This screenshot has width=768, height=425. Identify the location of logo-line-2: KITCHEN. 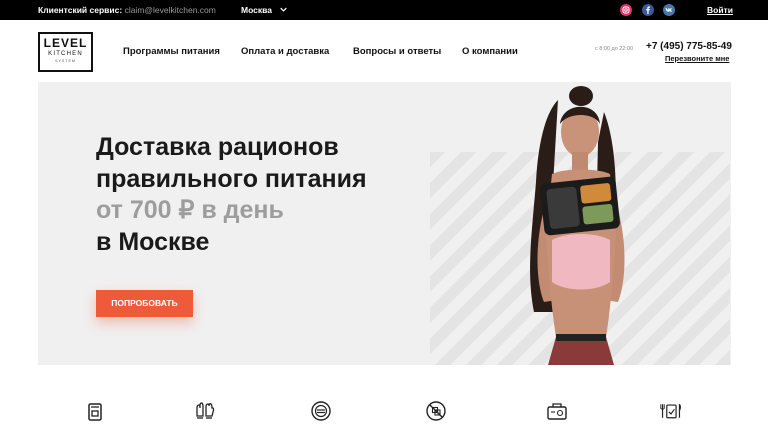
(65, 54).